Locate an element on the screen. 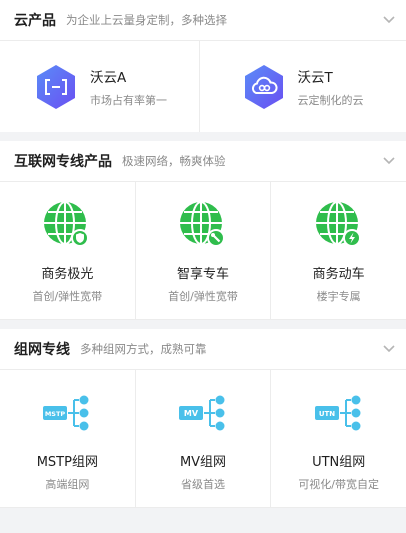 This screenshot has height=533, width=406. product-desc: 云定制化的云 is located at coordinates (330, 100).